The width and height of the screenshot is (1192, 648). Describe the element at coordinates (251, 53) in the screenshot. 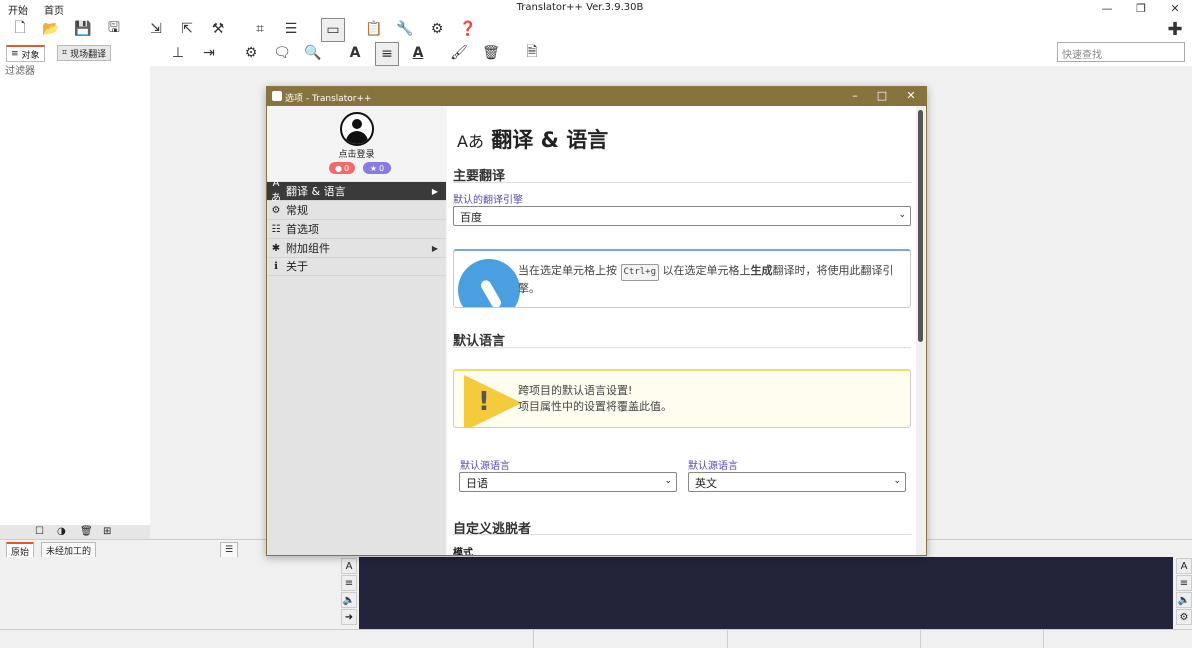

I see `gear-icon: ⚙` at that location.